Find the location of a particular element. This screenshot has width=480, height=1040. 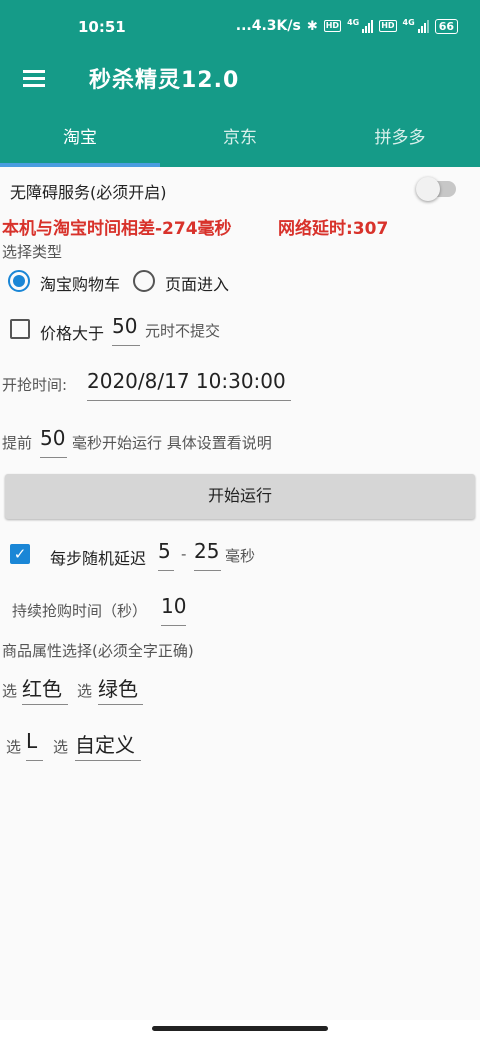

tab-taobao: 淘宝 is located at coordinates (80, 139).